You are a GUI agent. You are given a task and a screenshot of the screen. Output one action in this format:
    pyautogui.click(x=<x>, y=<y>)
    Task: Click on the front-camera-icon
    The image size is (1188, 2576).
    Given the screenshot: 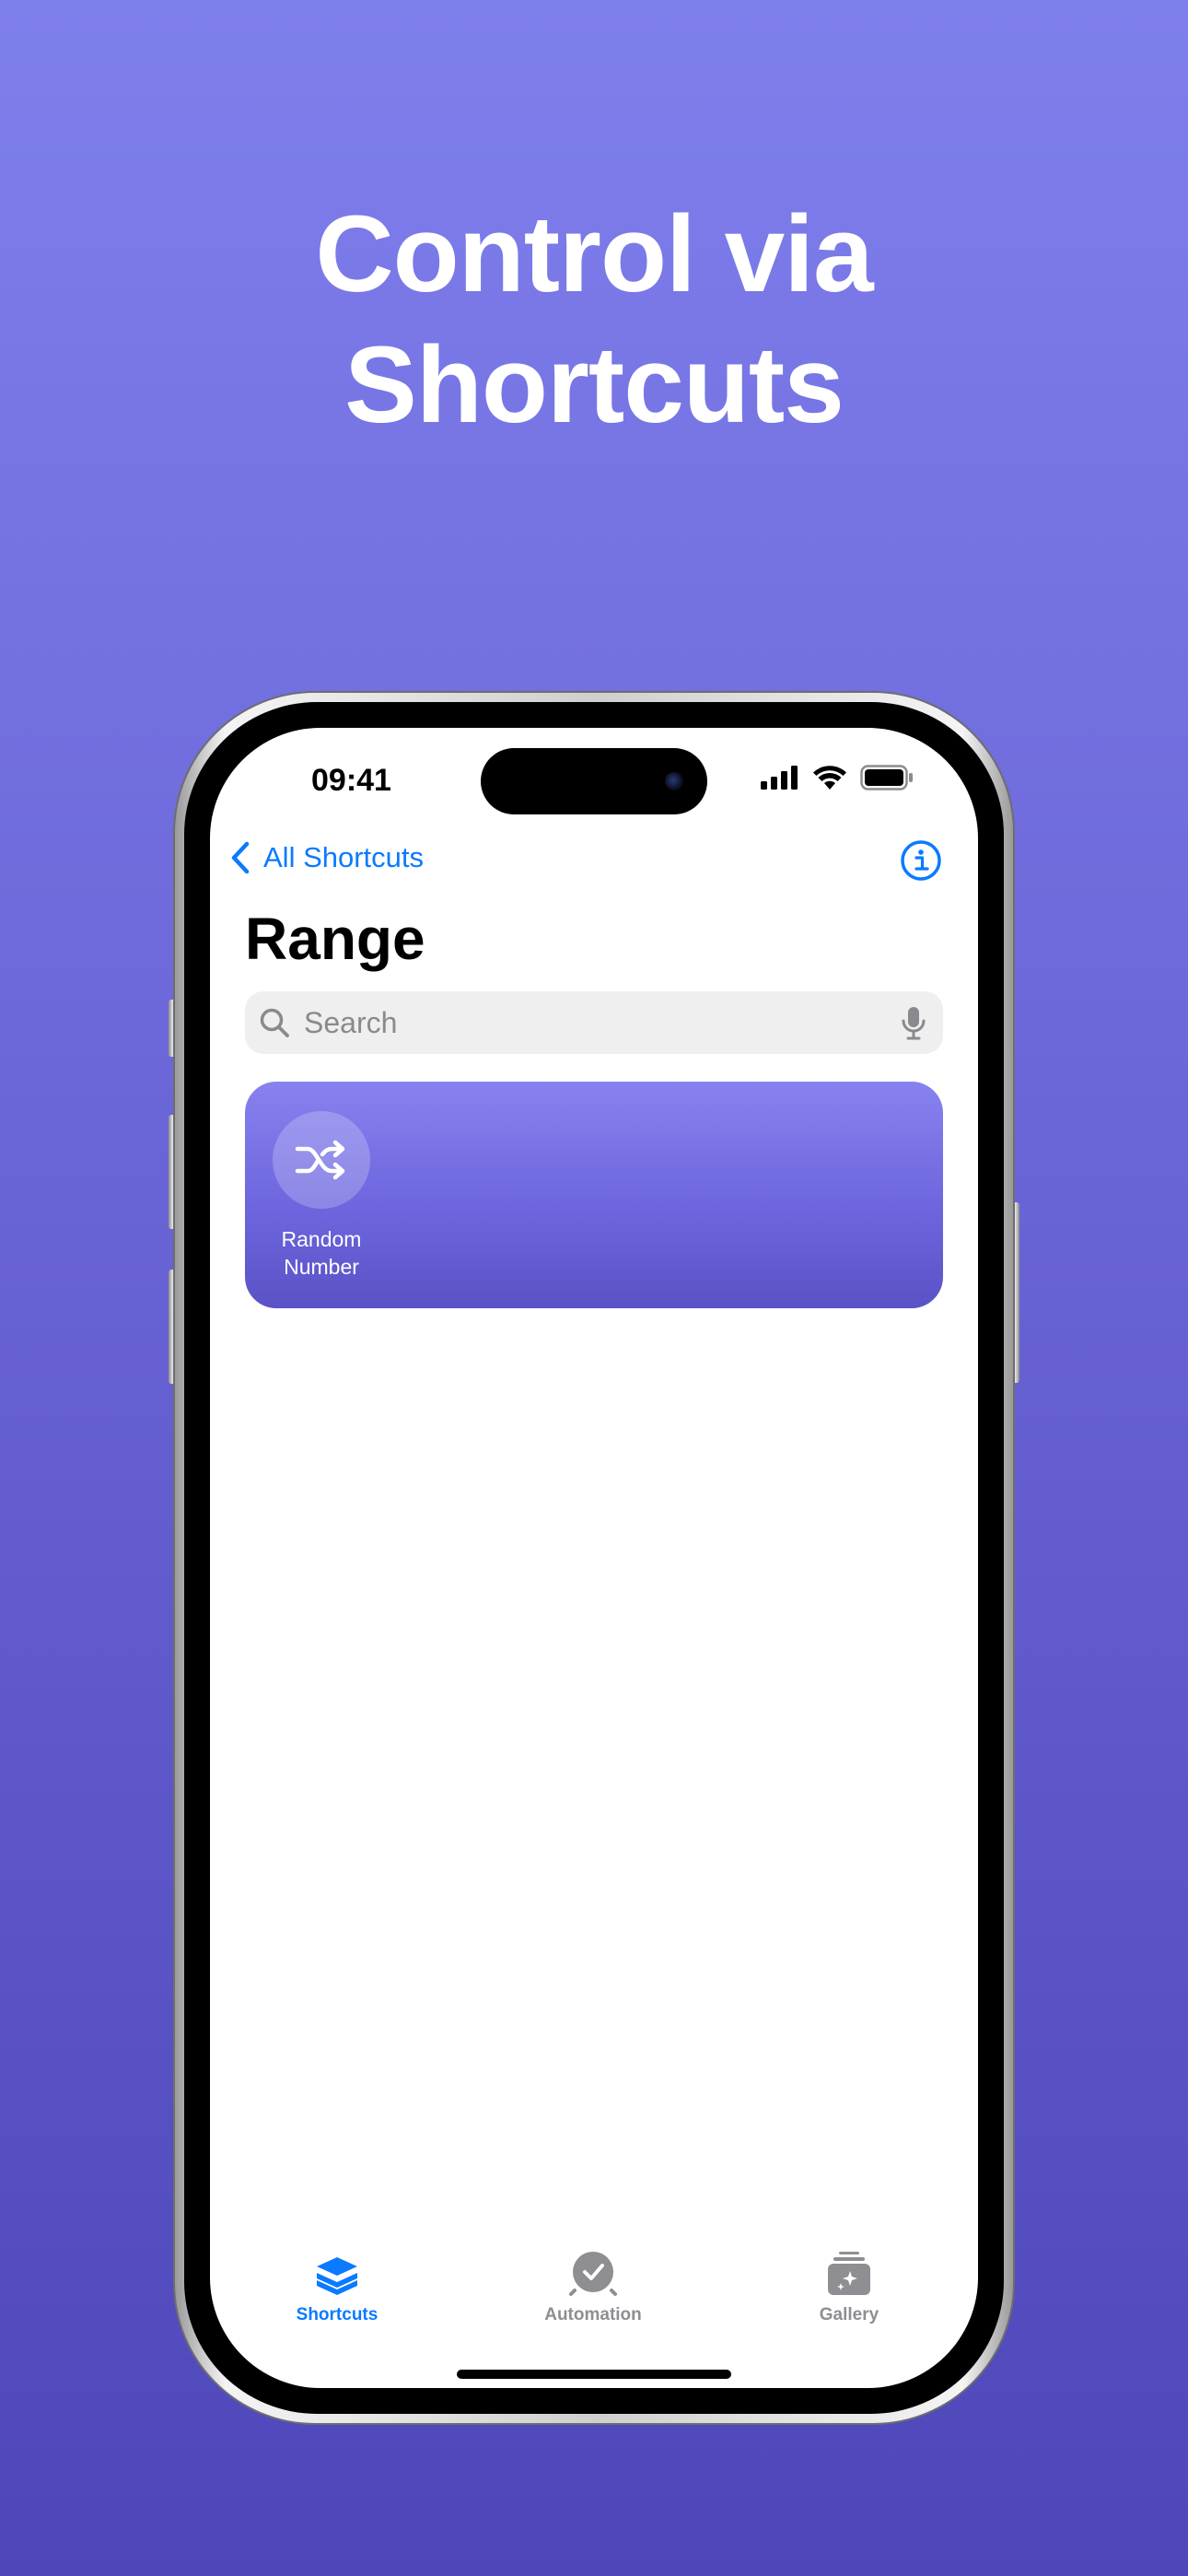 What is the action you would take?
    pyautogui.click(x=674, y=781)
    